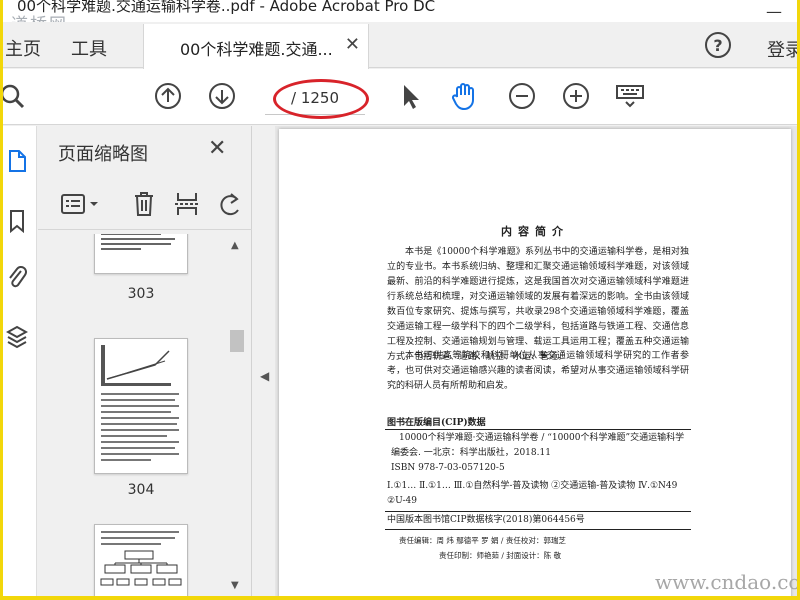  I want to click on panel-splitter, so click(264, 361).